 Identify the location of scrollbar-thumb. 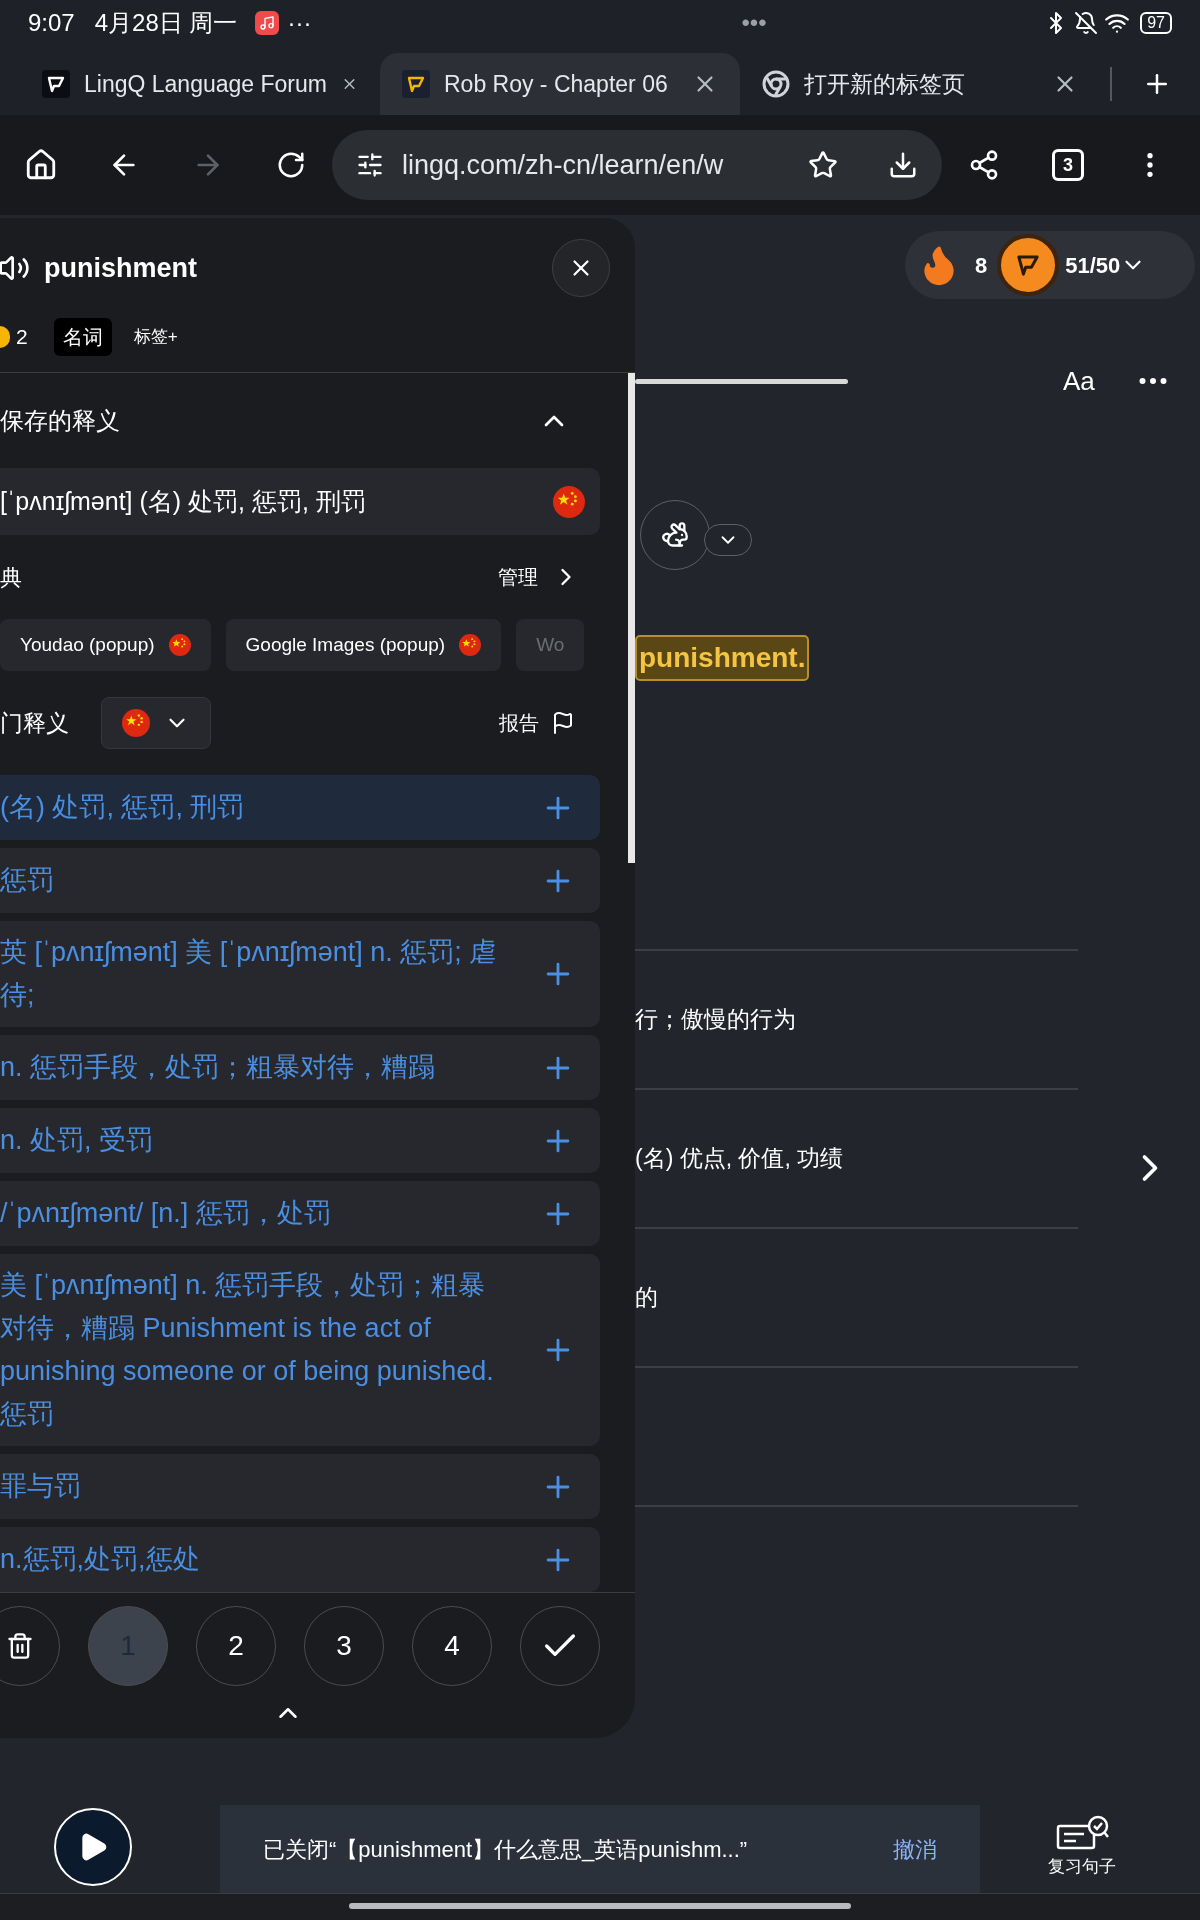
(631, 618).